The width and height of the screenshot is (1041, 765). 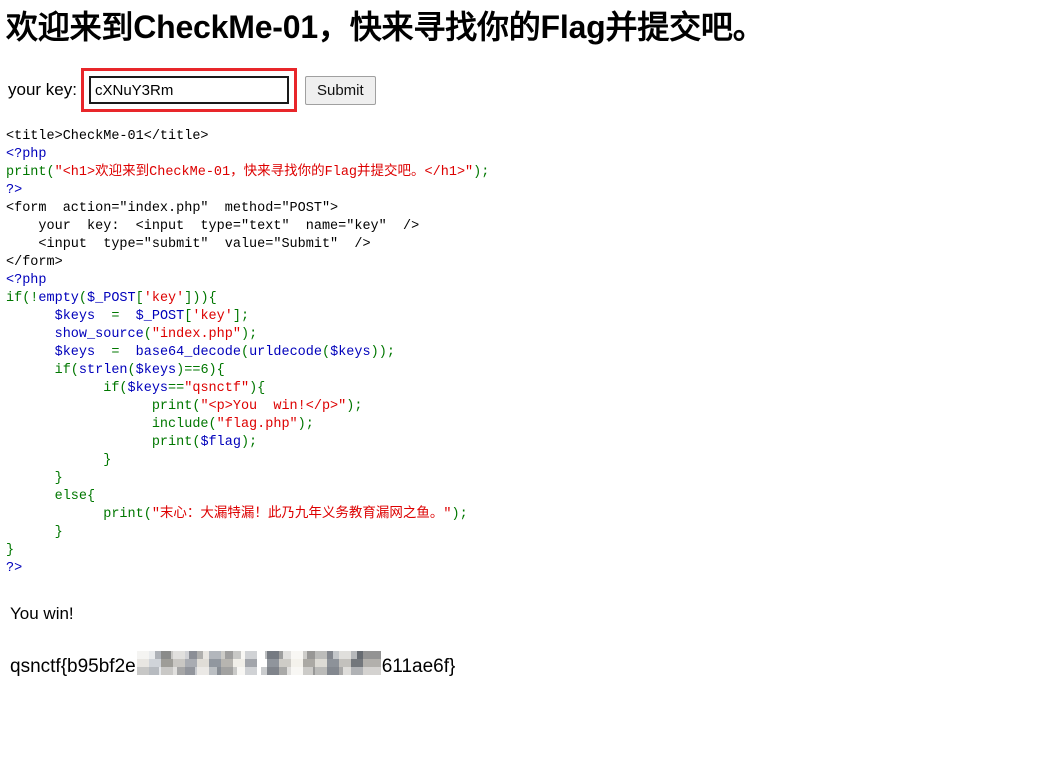 What do you see at coordinates (188, 244) in the screenshot?
I see `source-token: <input type="submit" value="Submit" />` at bounding box center [188, 244].